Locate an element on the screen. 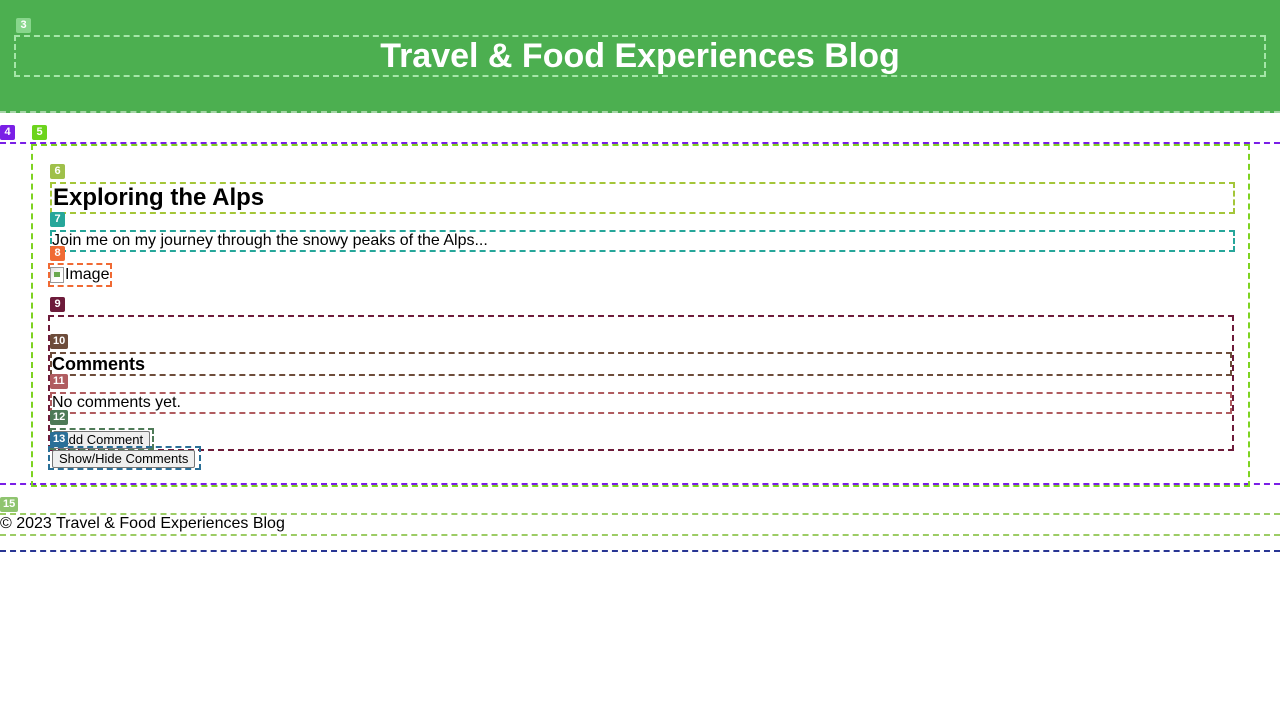 The image size is (1280, 720). site-footer: © 2023 Travel & Food Experiences Blog is located at coordinates (640, 532).